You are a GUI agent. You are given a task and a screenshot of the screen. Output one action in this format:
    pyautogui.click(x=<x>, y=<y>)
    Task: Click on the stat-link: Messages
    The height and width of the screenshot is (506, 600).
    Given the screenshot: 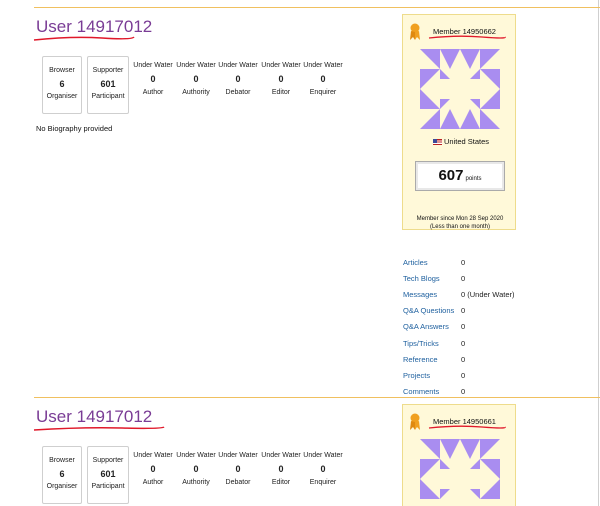 What is the action you would take?
    pyautogui.click(x=432, y=294)
    